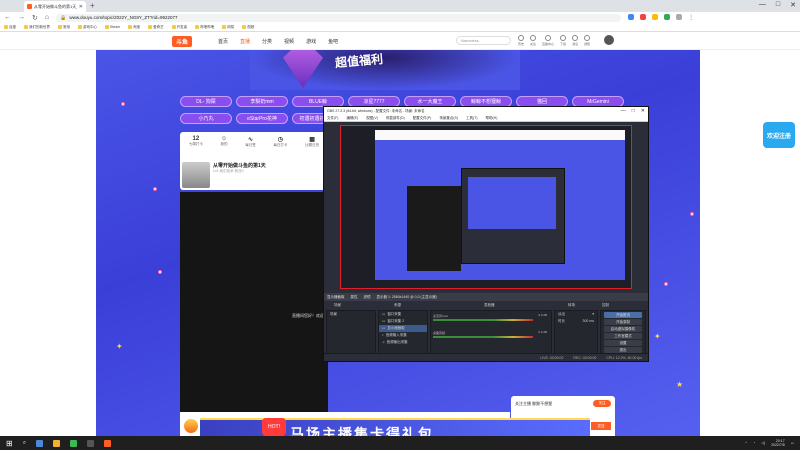  Describe the element at coordinates (623, 111) in the screenshot. I see `obs-minimize-button: —` at that location.